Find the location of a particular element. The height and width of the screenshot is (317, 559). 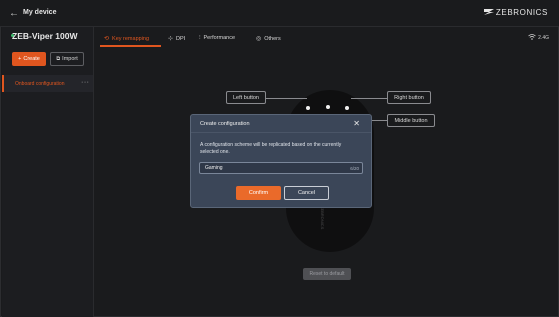

config-list-item-label: Onboard configuration is located at coordinates (40, 84).